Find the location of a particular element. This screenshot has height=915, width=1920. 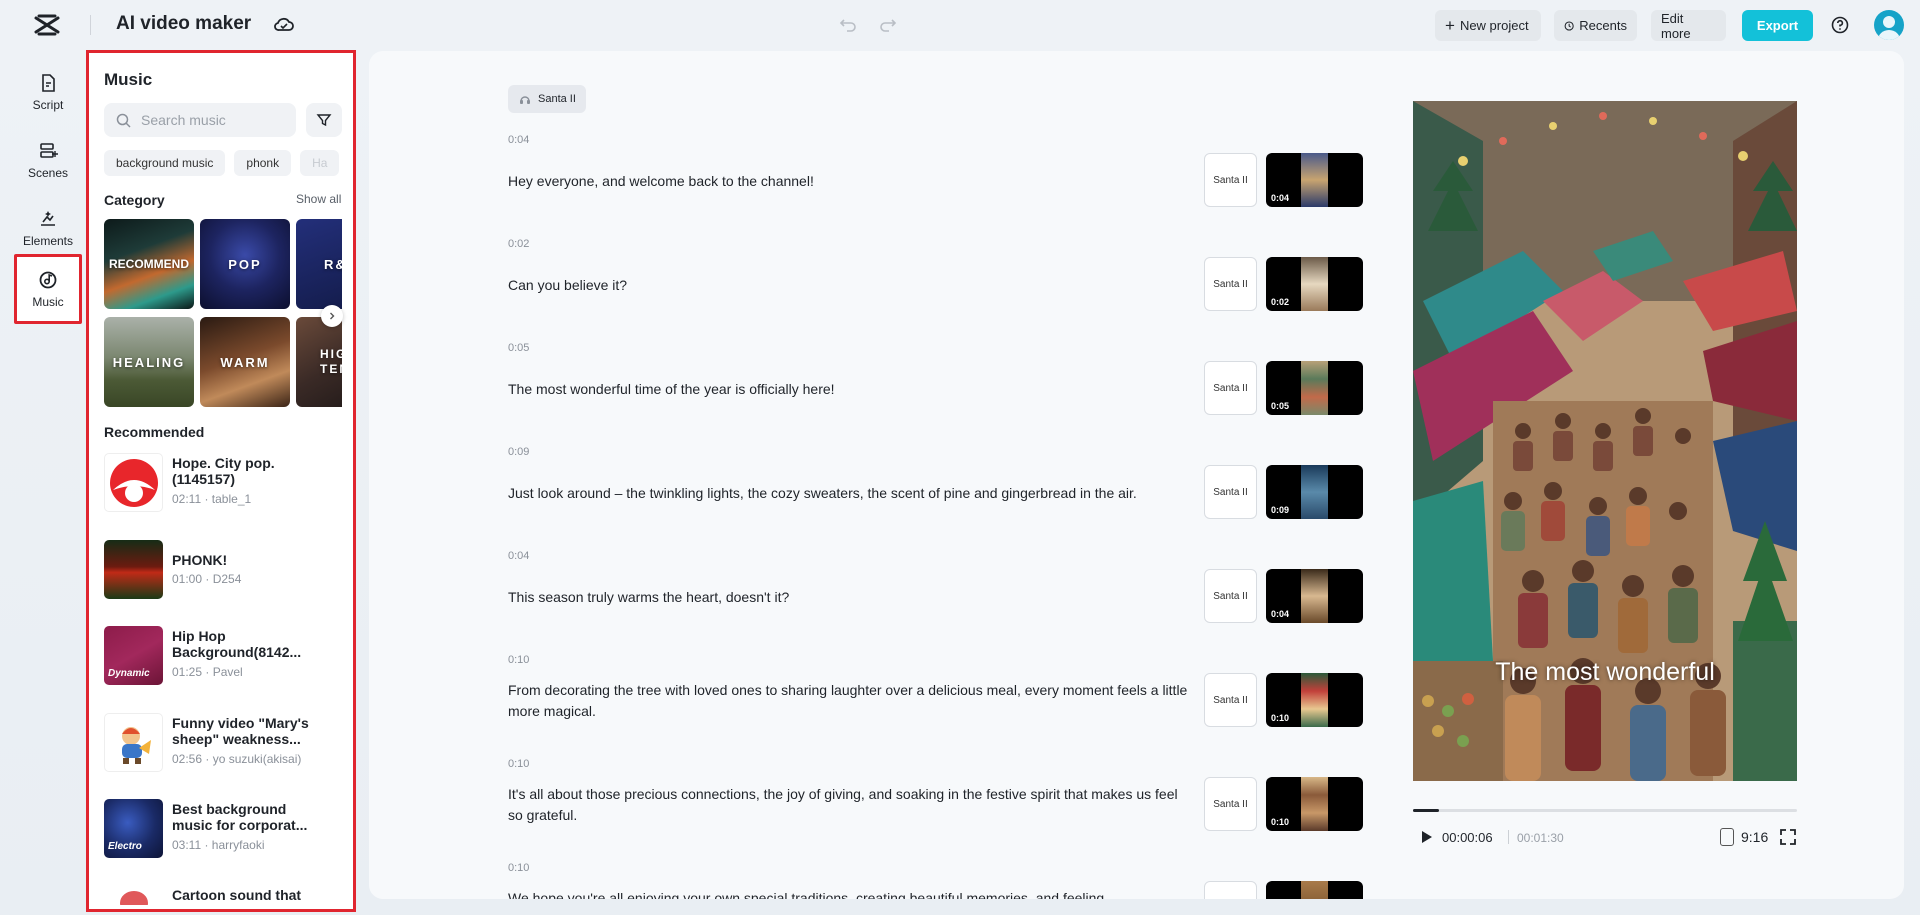

new-project-button: + New project is located at coordinates (1488, 25).